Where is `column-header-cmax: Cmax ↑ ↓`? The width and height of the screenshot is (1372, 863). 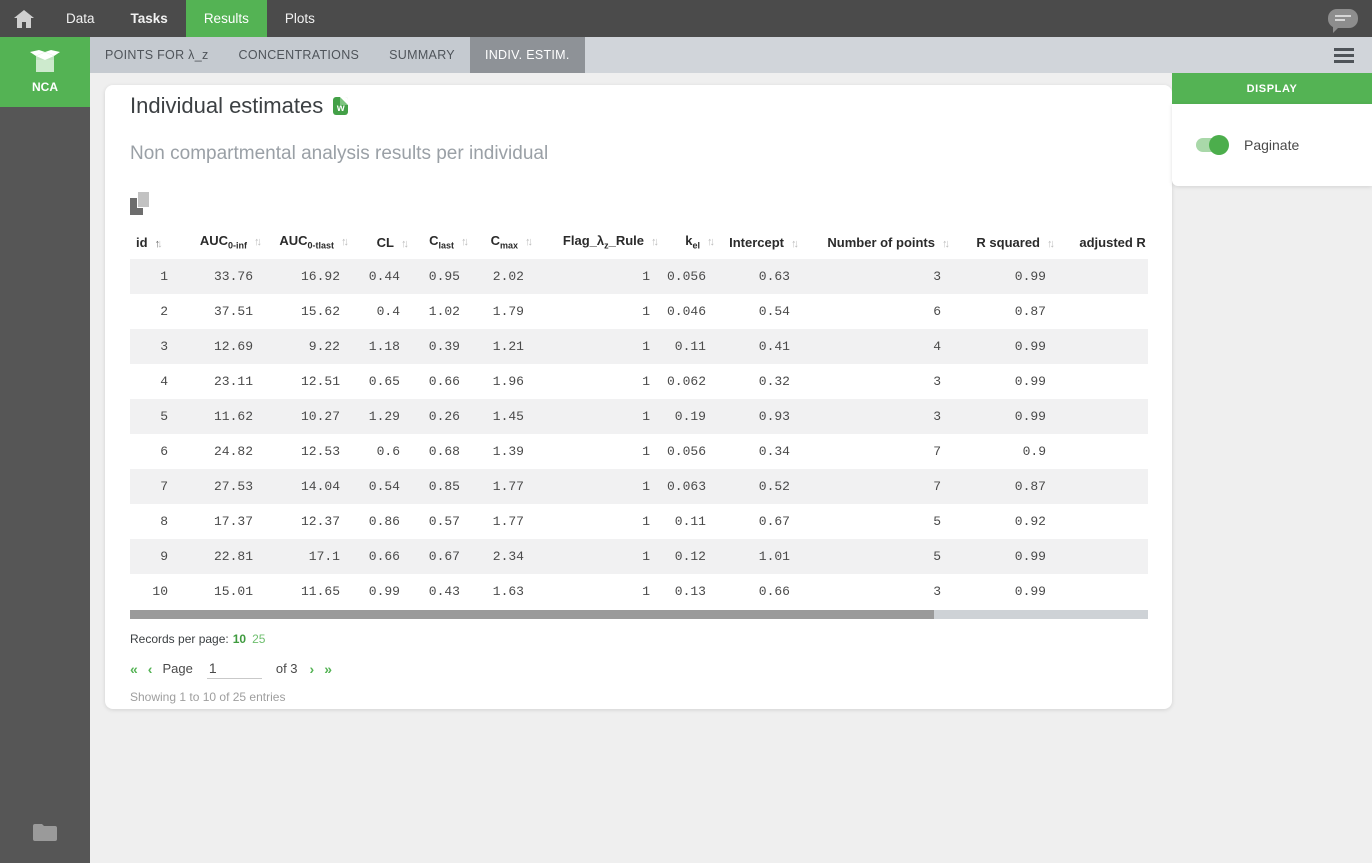 column-header-cmax: Cmax ↑ ↓ is located at coordinates (504, 242).